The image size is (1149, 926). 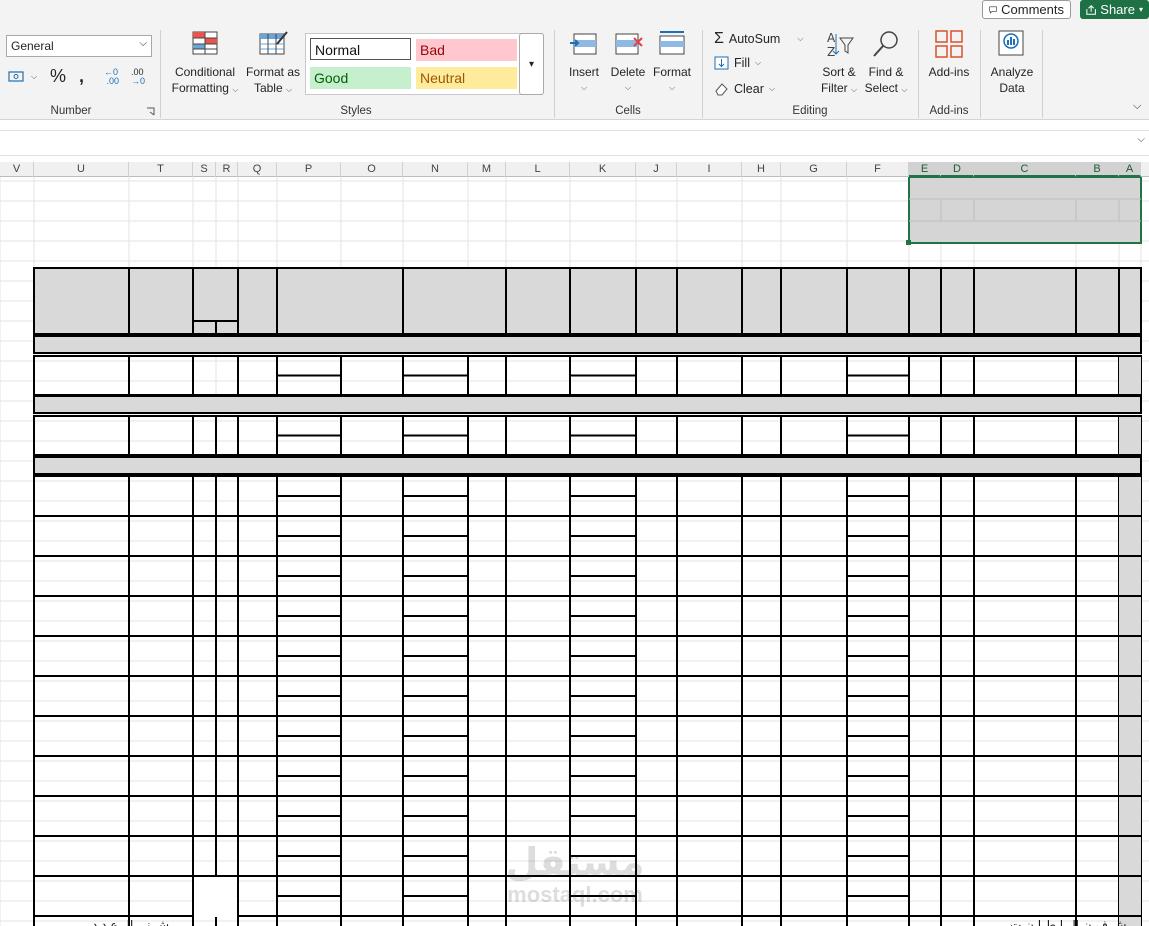 I want to click on formula-bar, so click(x=574, y=143).